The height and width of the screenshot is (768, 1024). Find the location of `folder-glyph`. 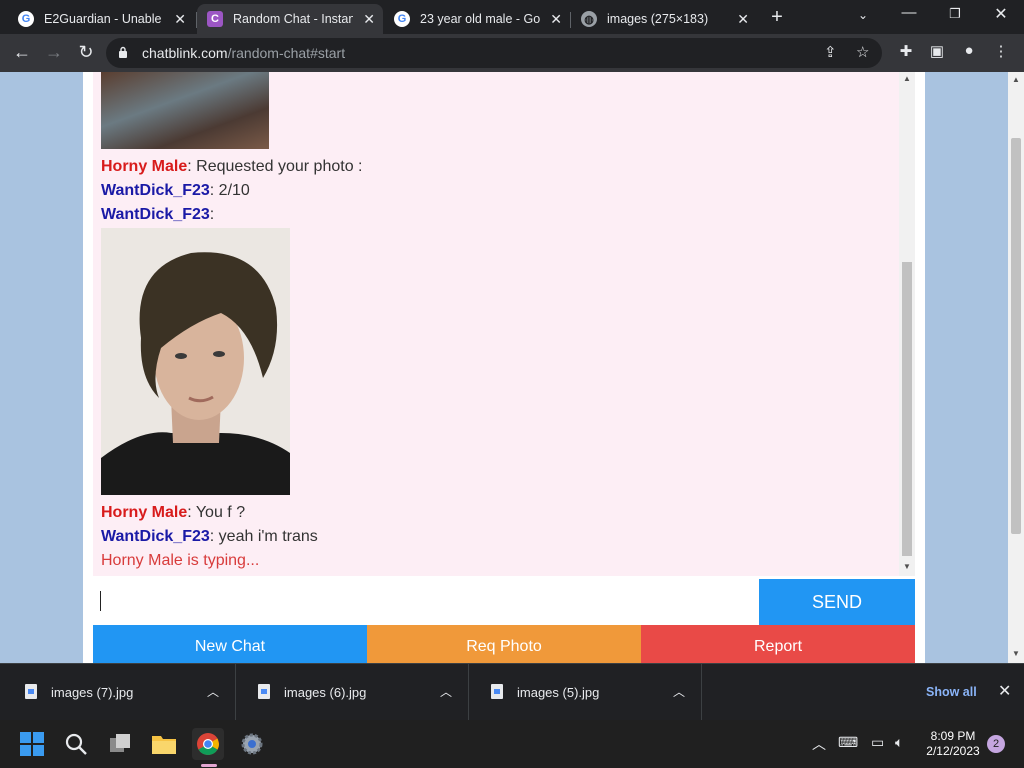

folder-glyph is located at coordinates (164, 745).